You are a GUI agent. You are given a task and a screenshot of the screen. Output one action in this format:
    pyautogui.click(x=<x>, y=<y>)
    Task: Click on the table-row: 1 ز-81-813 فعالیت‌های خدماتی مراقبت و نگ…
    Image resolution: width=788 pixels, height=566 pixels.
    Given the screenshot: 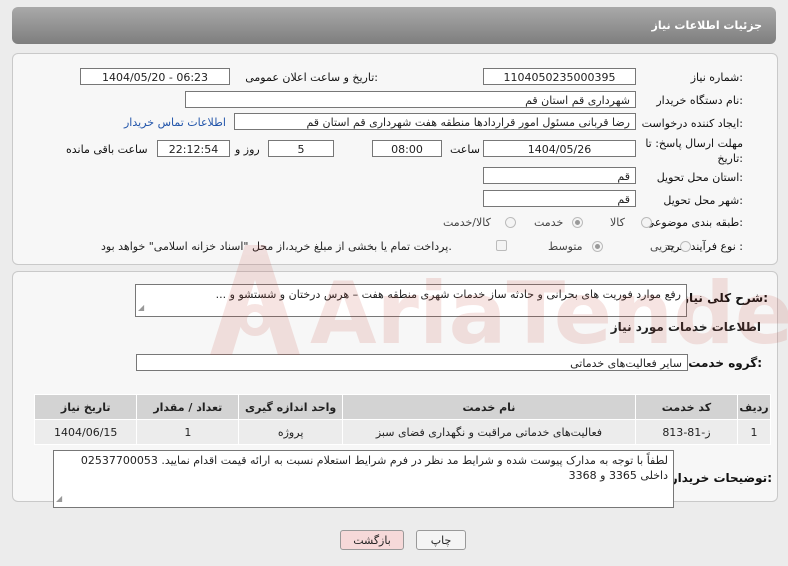 What is the action you would take?
    pyautogui.click(x=402, y=432)
    